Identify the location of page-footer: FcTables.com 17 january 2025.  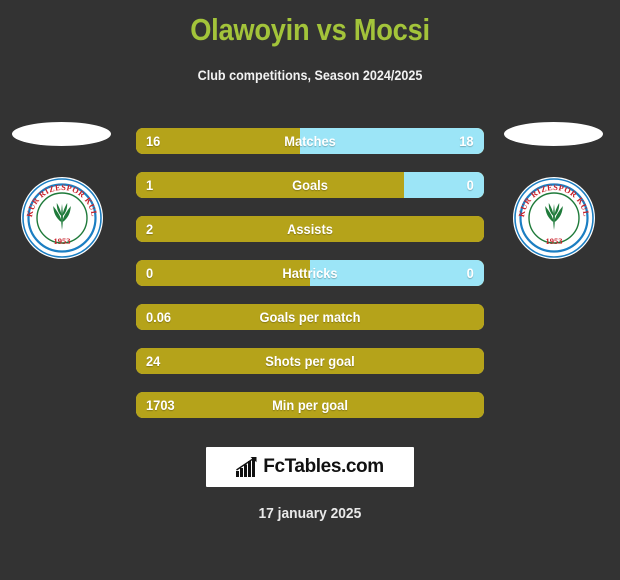
(310, 485).